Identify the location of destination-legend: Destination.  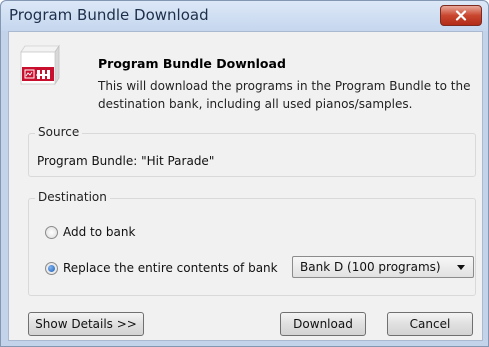
(72, 197).